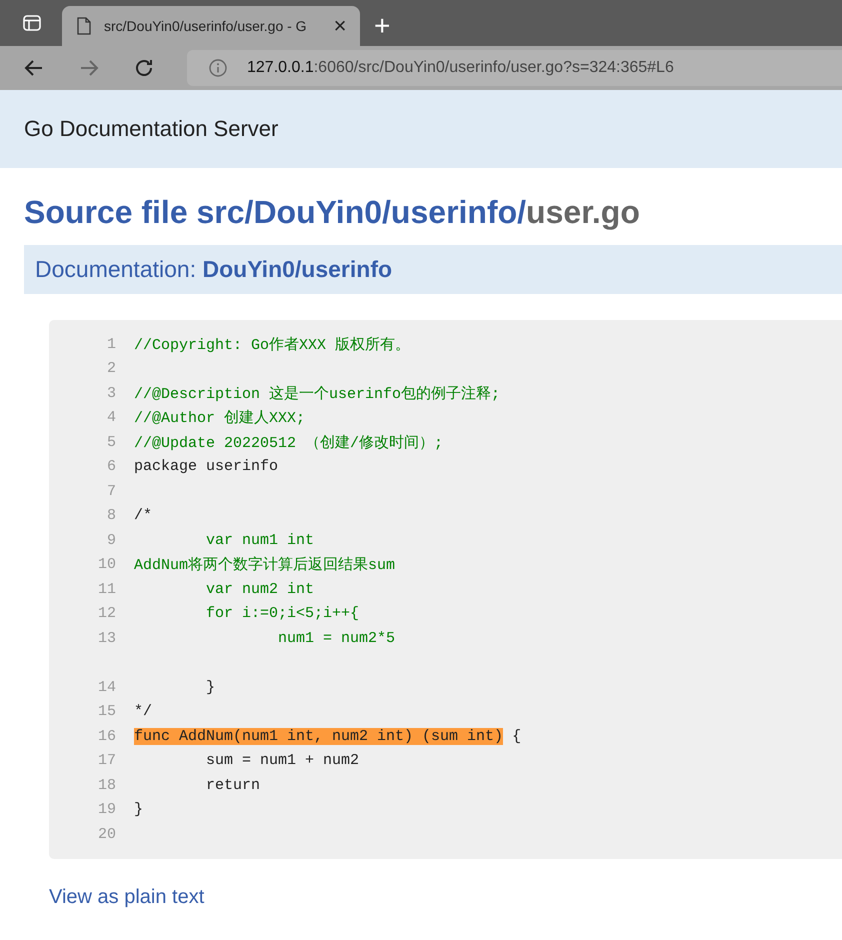  What do you see at coordinates (143, 711) in the screenshot?
I see `code-line: */` at bounding box center [143, 711].